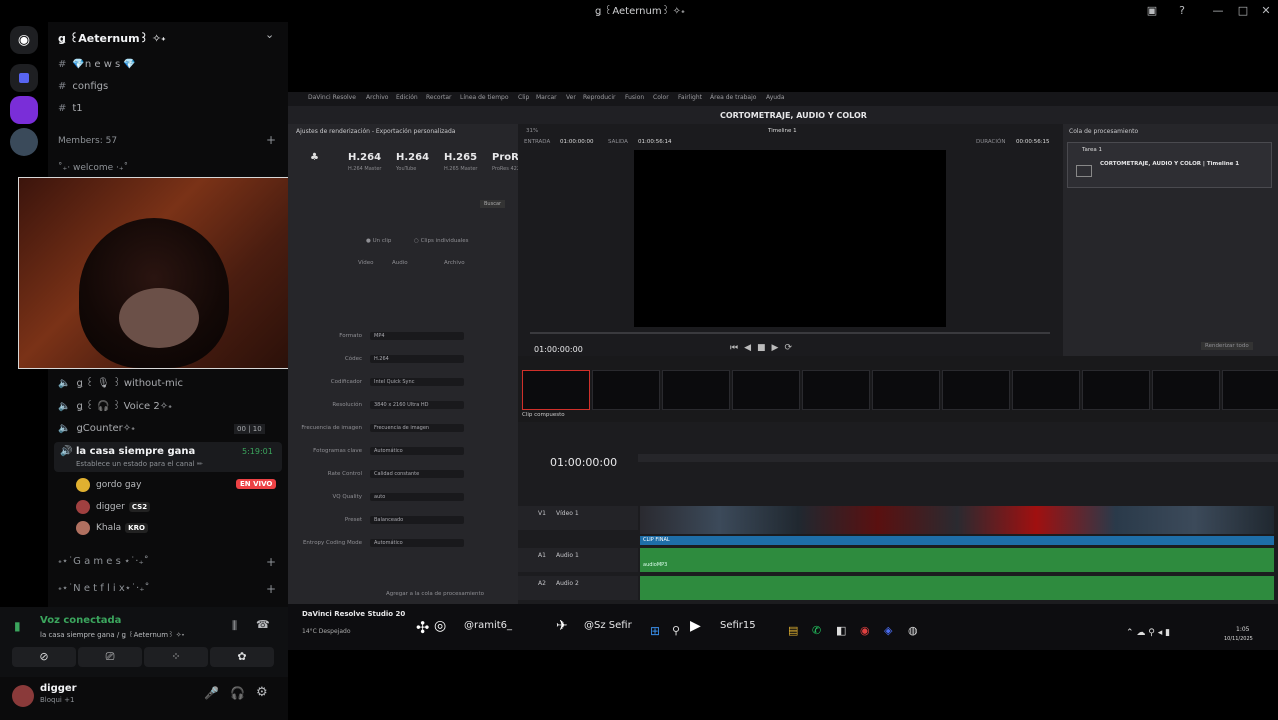  I want to click on render-preset-icon: ♣, so click(314, 157).